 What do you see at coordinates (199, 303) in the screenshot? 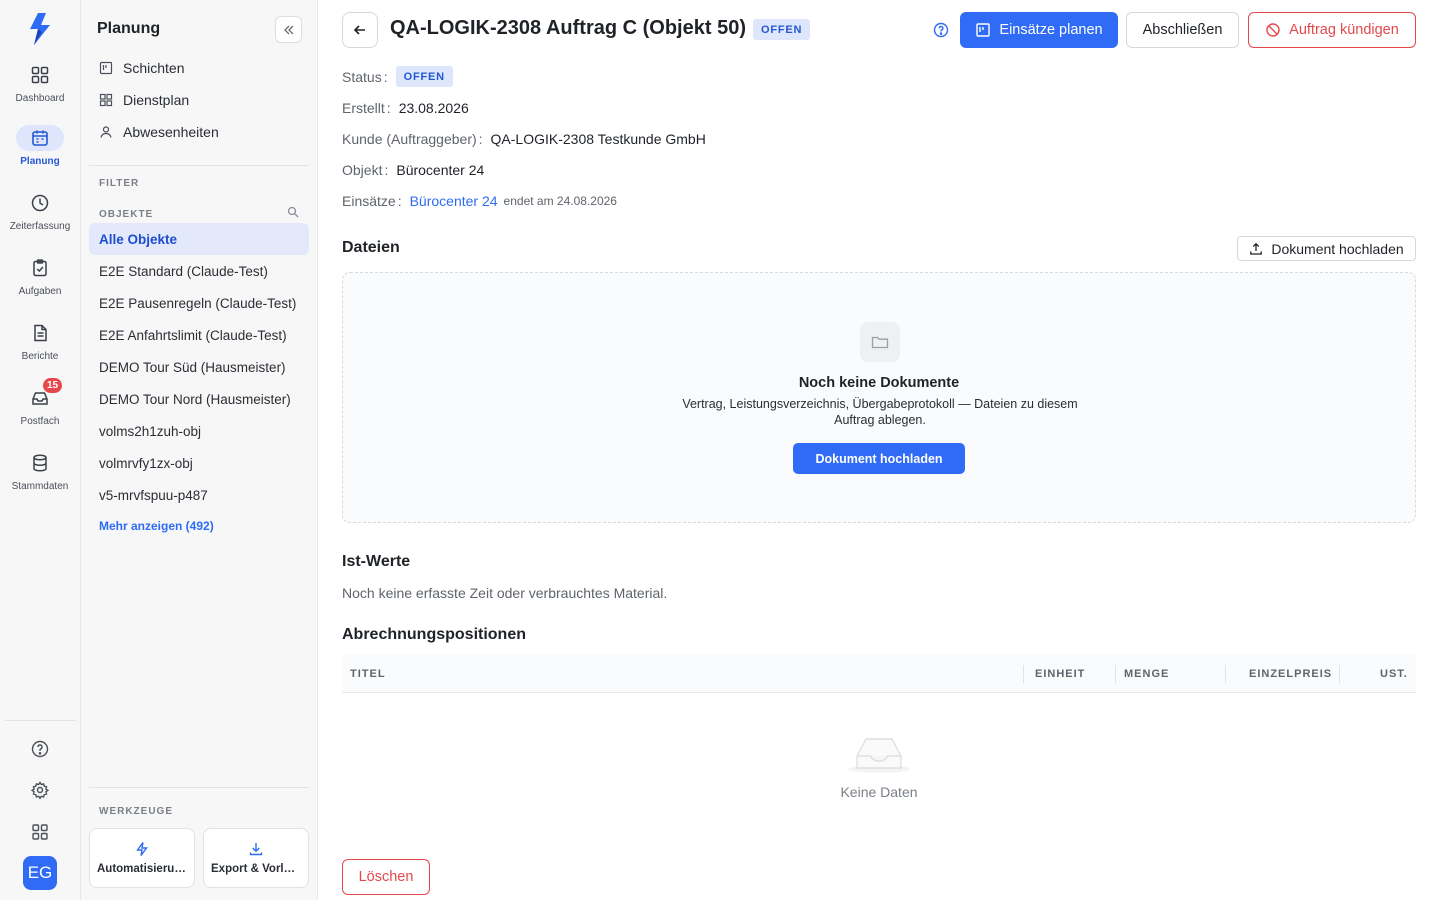
I see `object-filter-item: E2E Pausenregeln (Claude-Test)` at bounding box center [199, 303].